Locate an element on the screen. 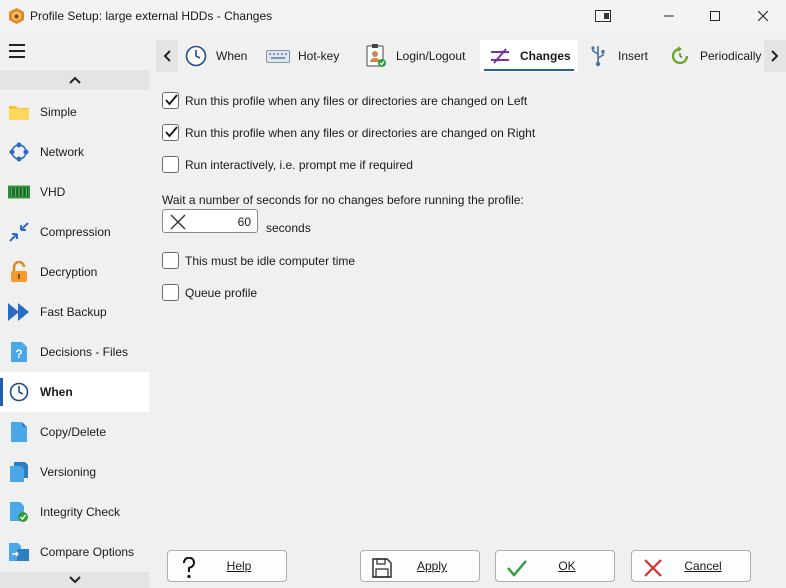  tab-label: Changes is located at coordinates (545, 56).